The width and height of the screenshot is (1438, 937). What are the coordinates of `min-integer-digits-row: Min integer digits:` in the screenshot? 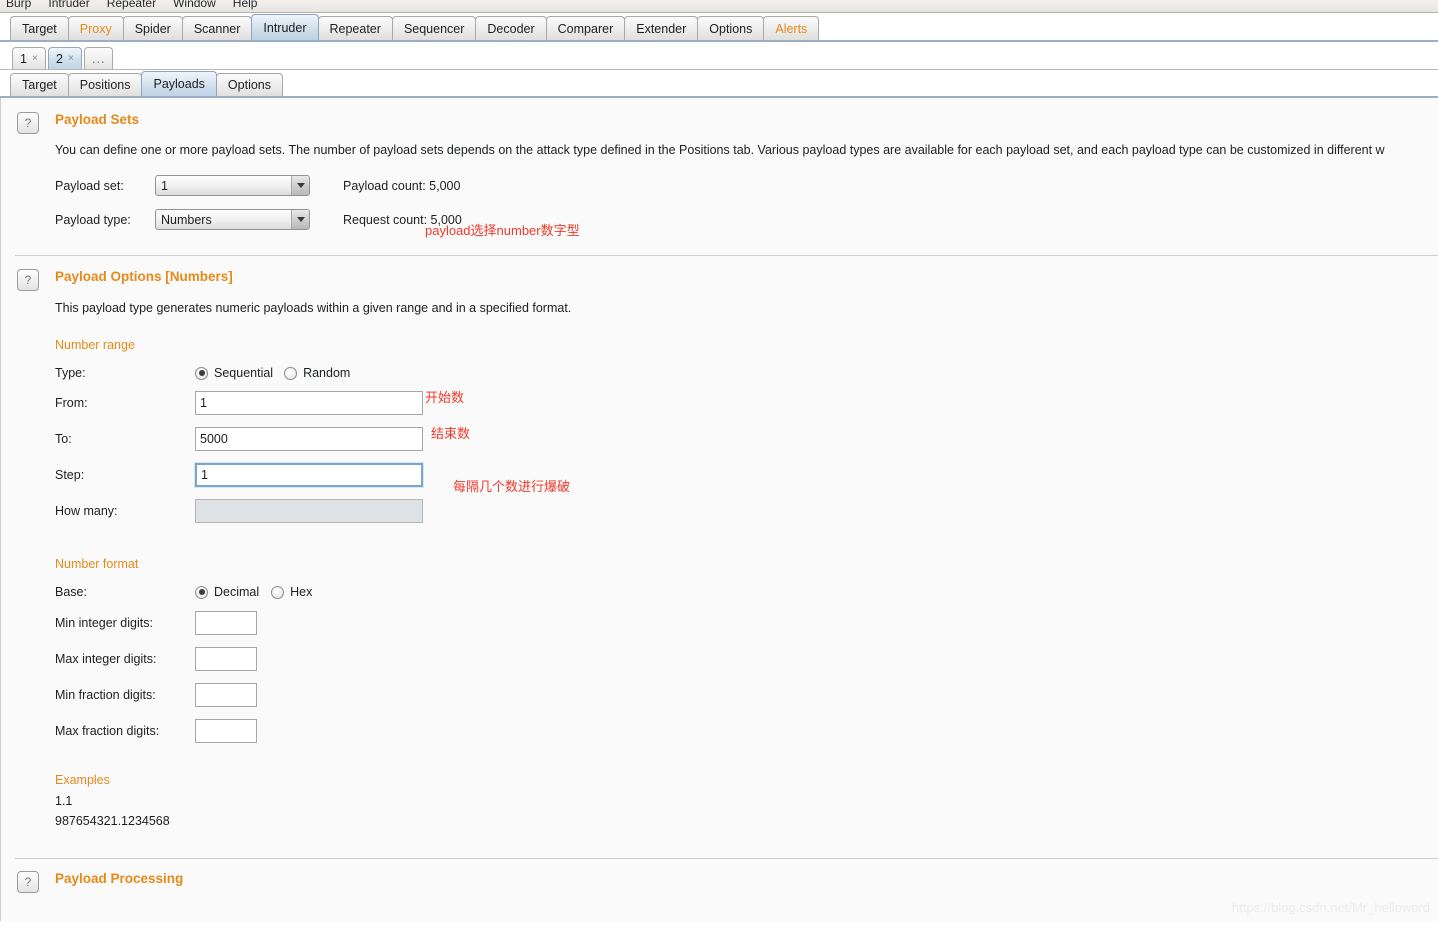 It's located at (746, 623).